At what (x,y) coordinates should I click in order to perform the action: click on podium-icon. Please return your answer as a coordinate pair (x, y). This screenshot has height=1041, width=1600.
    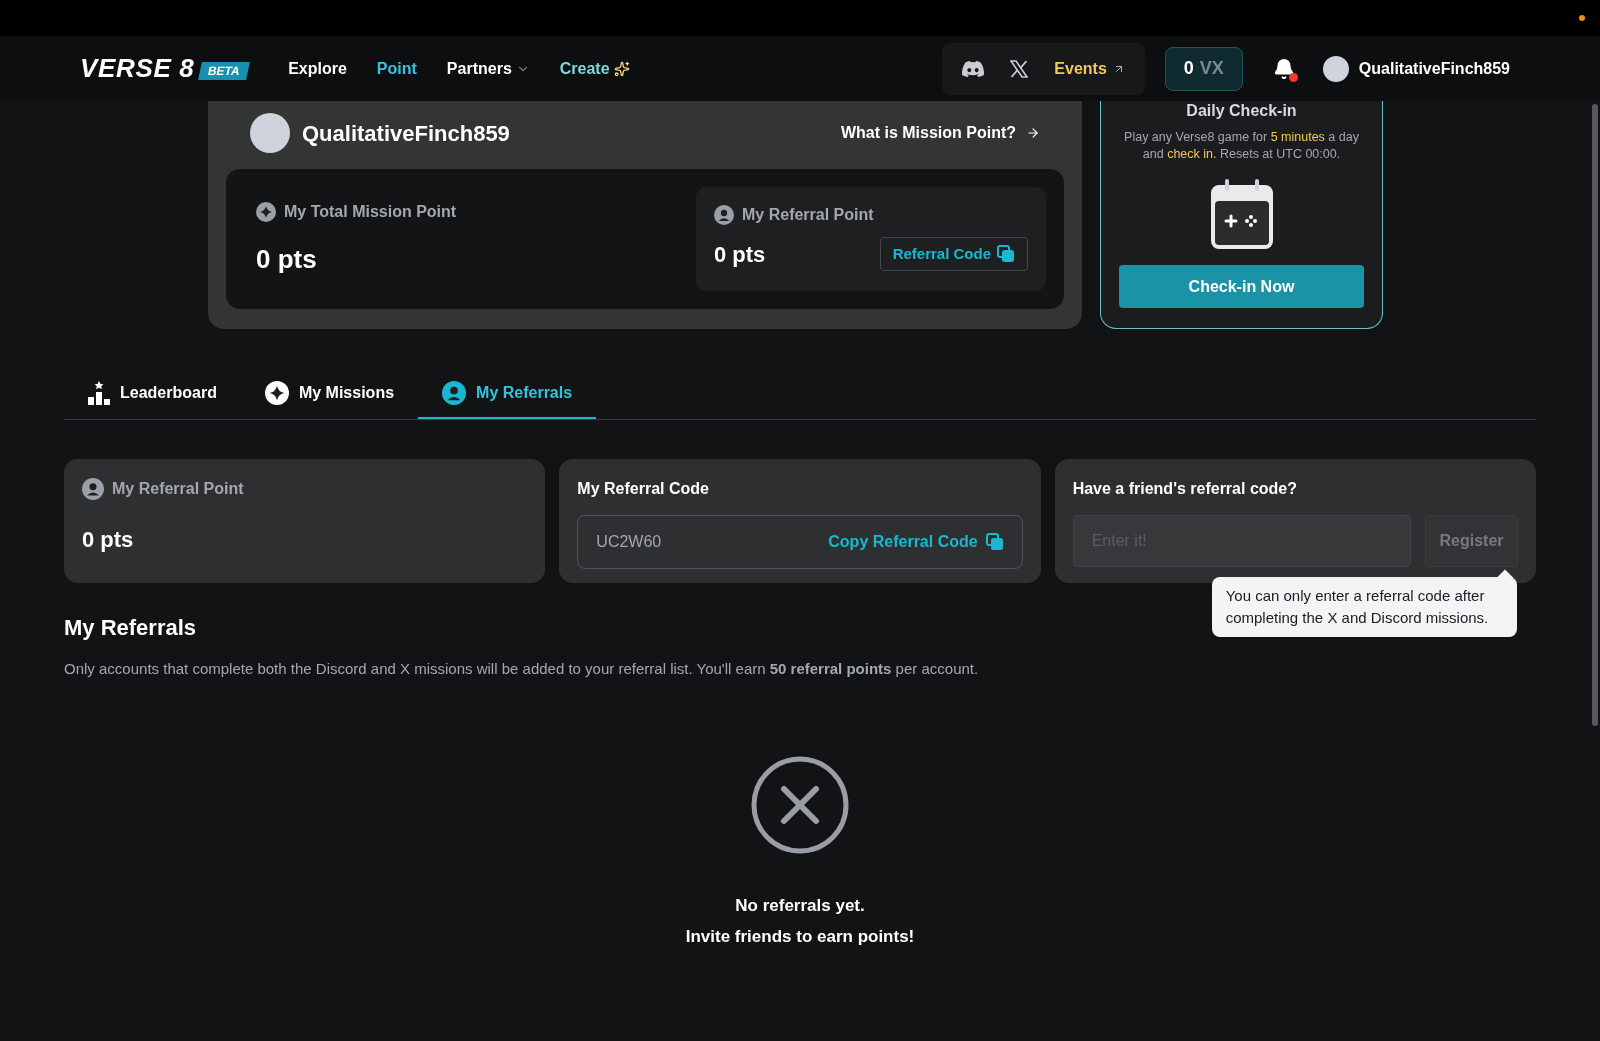
    Looking at the image, I should click on (99, 393).